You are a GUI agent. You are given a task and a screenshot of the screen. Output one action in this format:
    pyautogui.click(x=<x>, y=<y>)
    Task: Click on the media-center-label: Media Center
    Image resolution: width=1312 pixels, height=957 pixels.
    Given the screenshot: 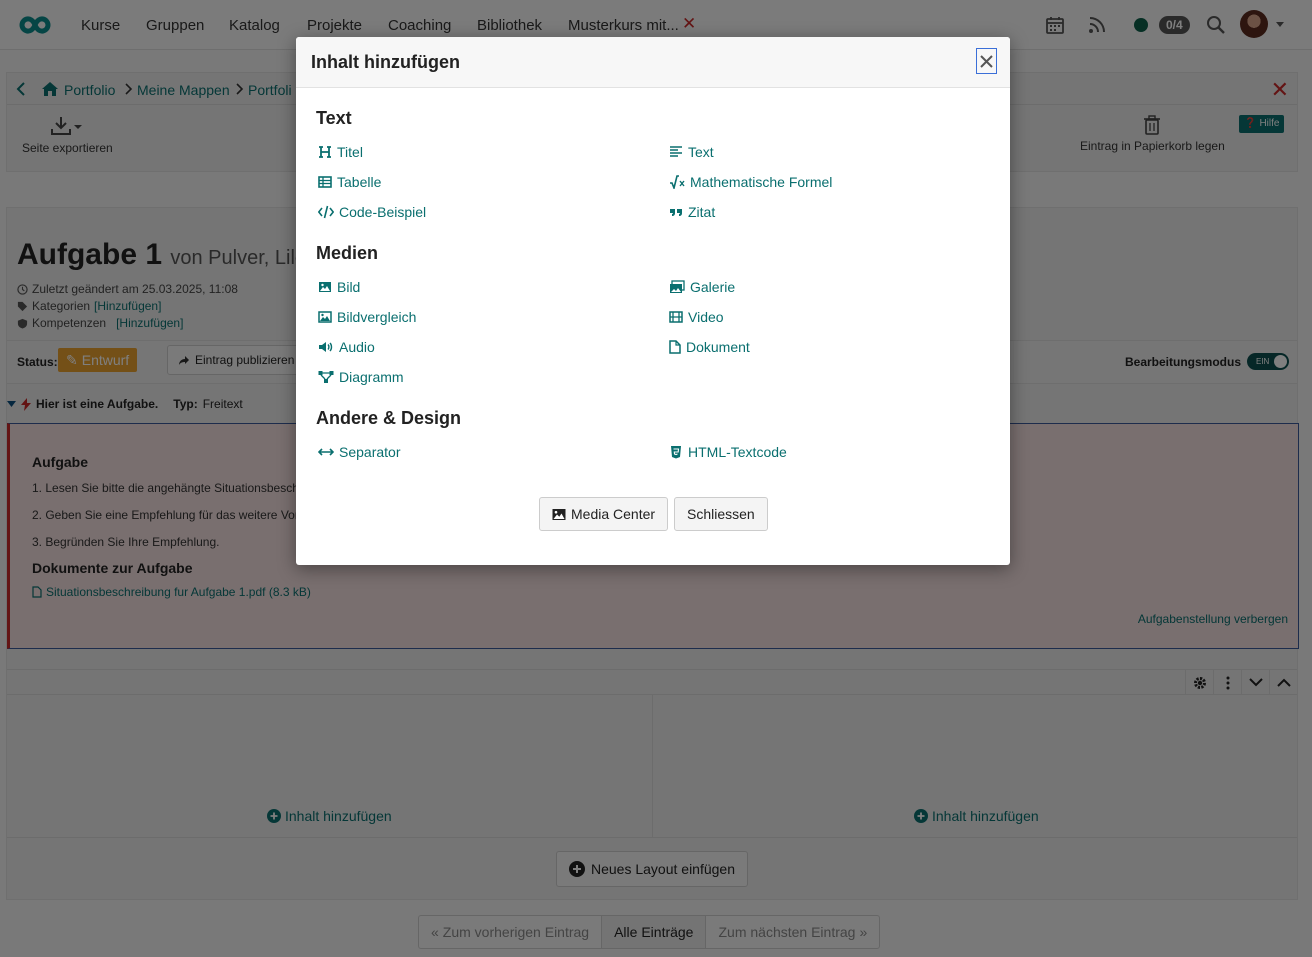 What is the action you would take?
    pyautogui.click(x=613, y=514)
    